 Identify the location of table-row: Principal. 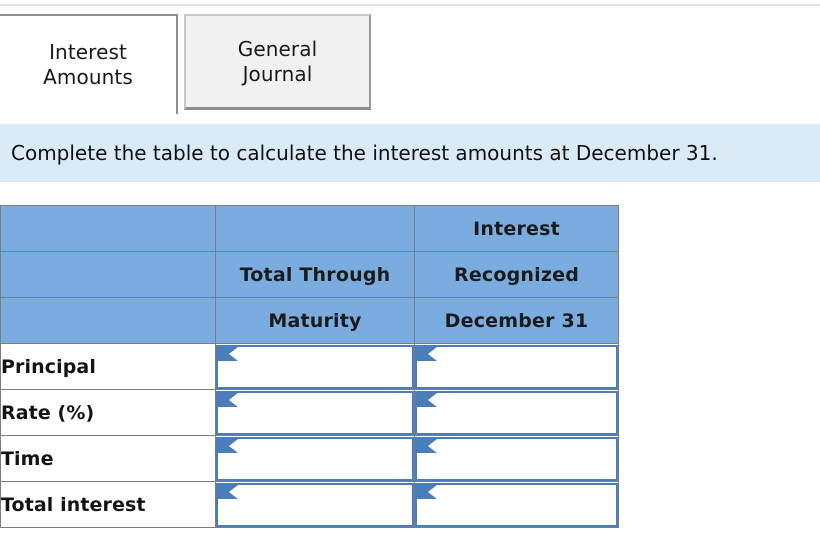
(309, 366).